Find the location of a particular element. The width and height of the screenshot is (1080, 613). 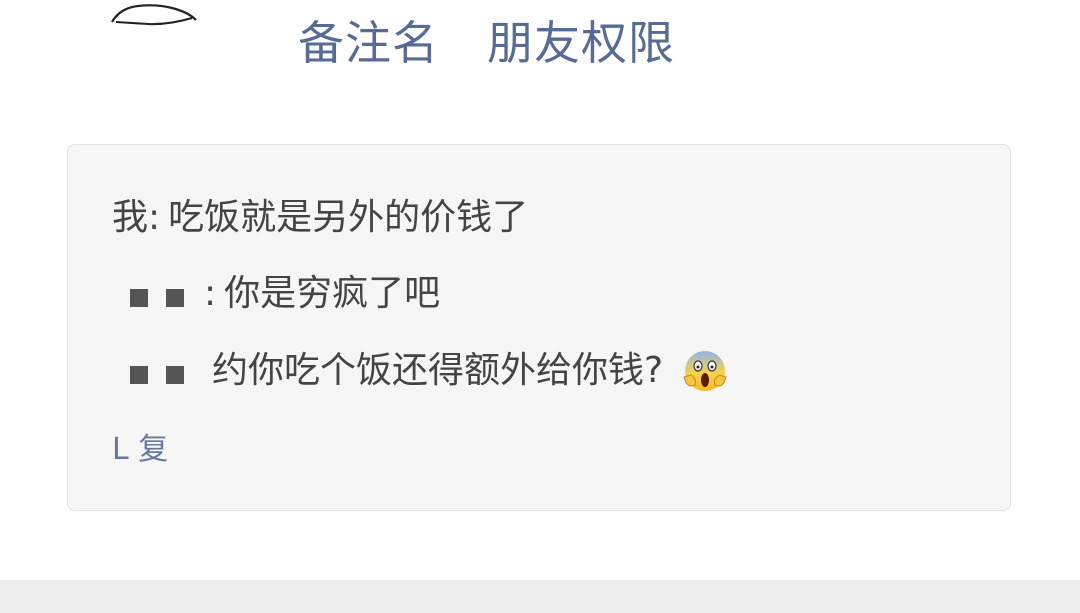

comment-text: 你是穷疯了吧 is located at coordinates (332, 293).